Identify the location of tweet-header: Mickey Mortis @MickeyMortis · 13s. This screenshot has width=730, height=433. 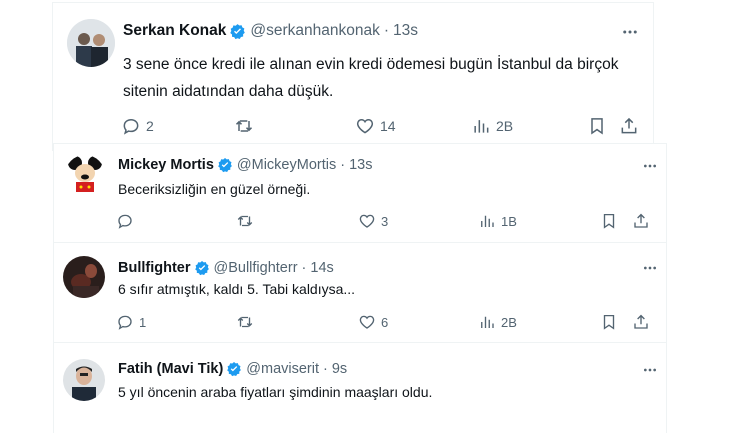
(245, 165).